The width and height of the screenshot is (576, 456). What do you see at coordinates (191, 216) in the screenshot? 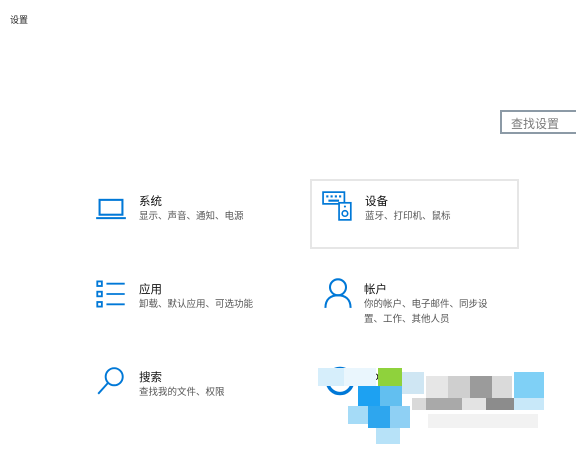
I see `tile-desc: 显示、声音、通知、电源` at bounding box center [191, 216].